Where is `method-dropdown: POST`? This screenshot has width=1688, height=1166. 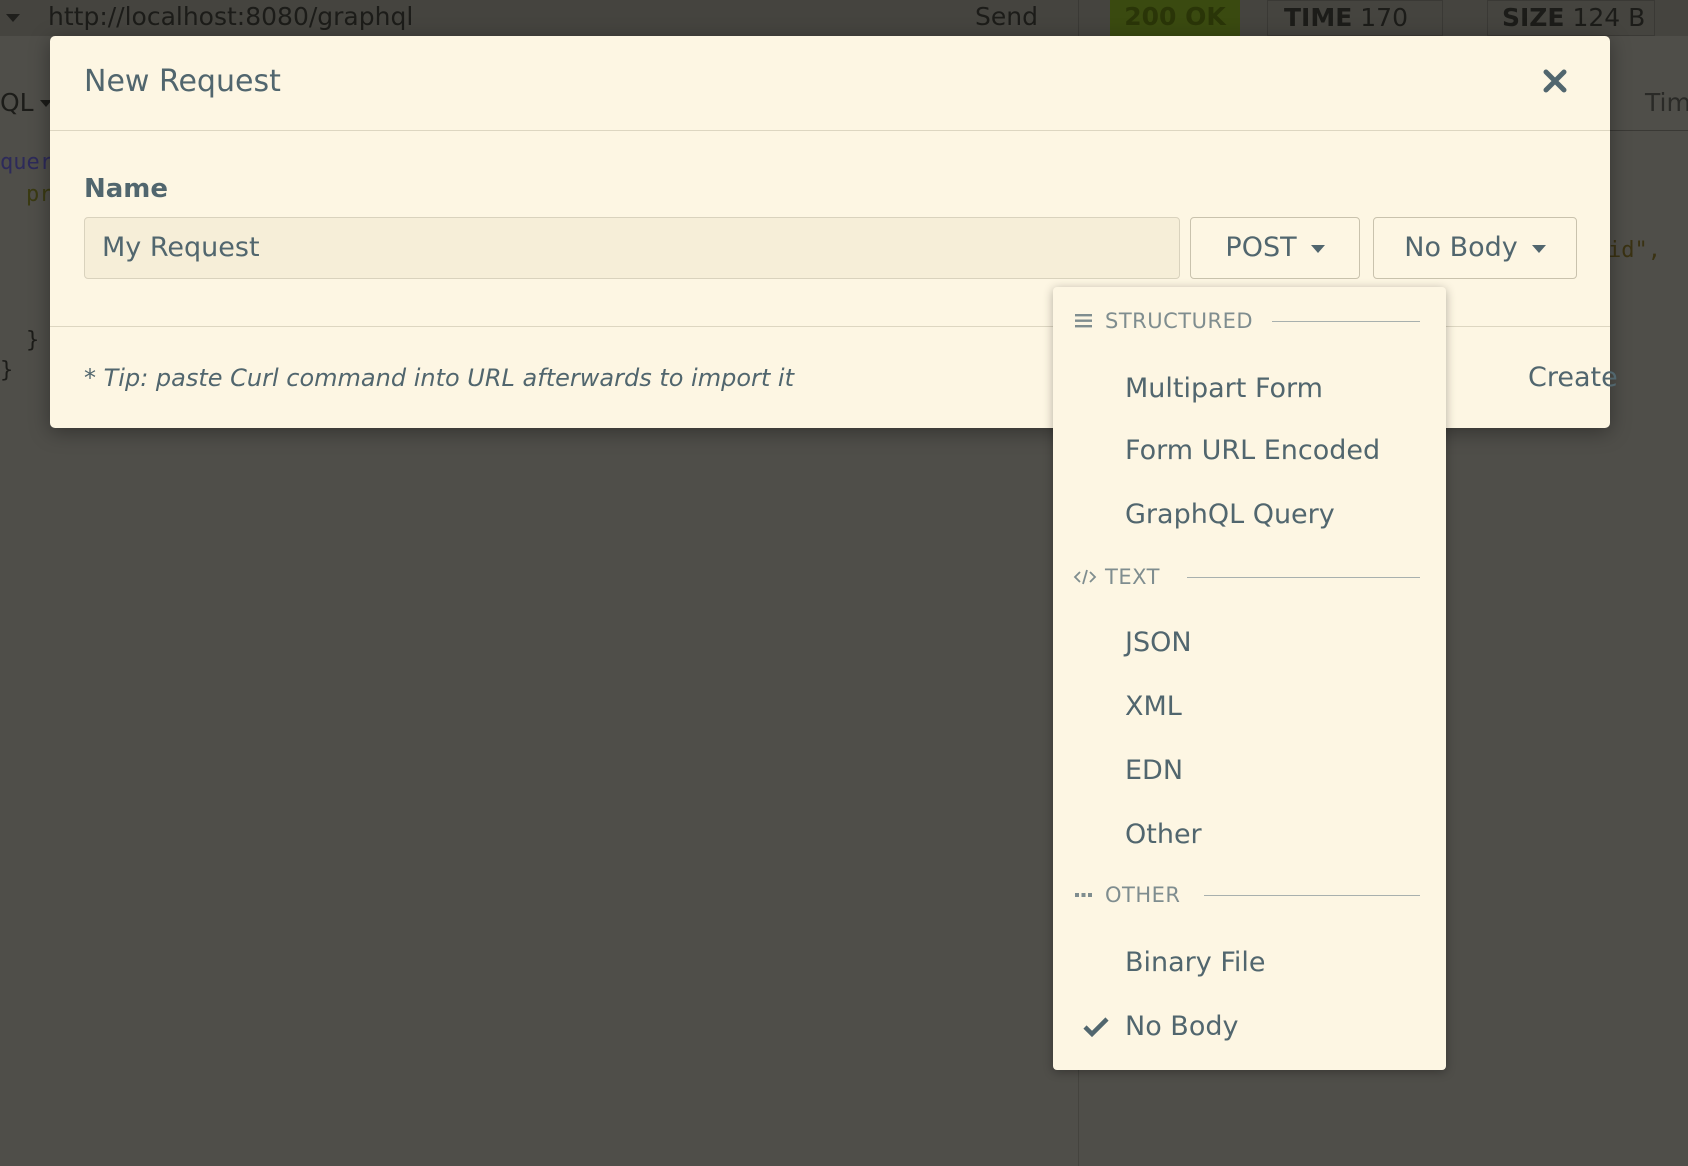
method-dropdown: POST is located at coordinates (1275, 248).